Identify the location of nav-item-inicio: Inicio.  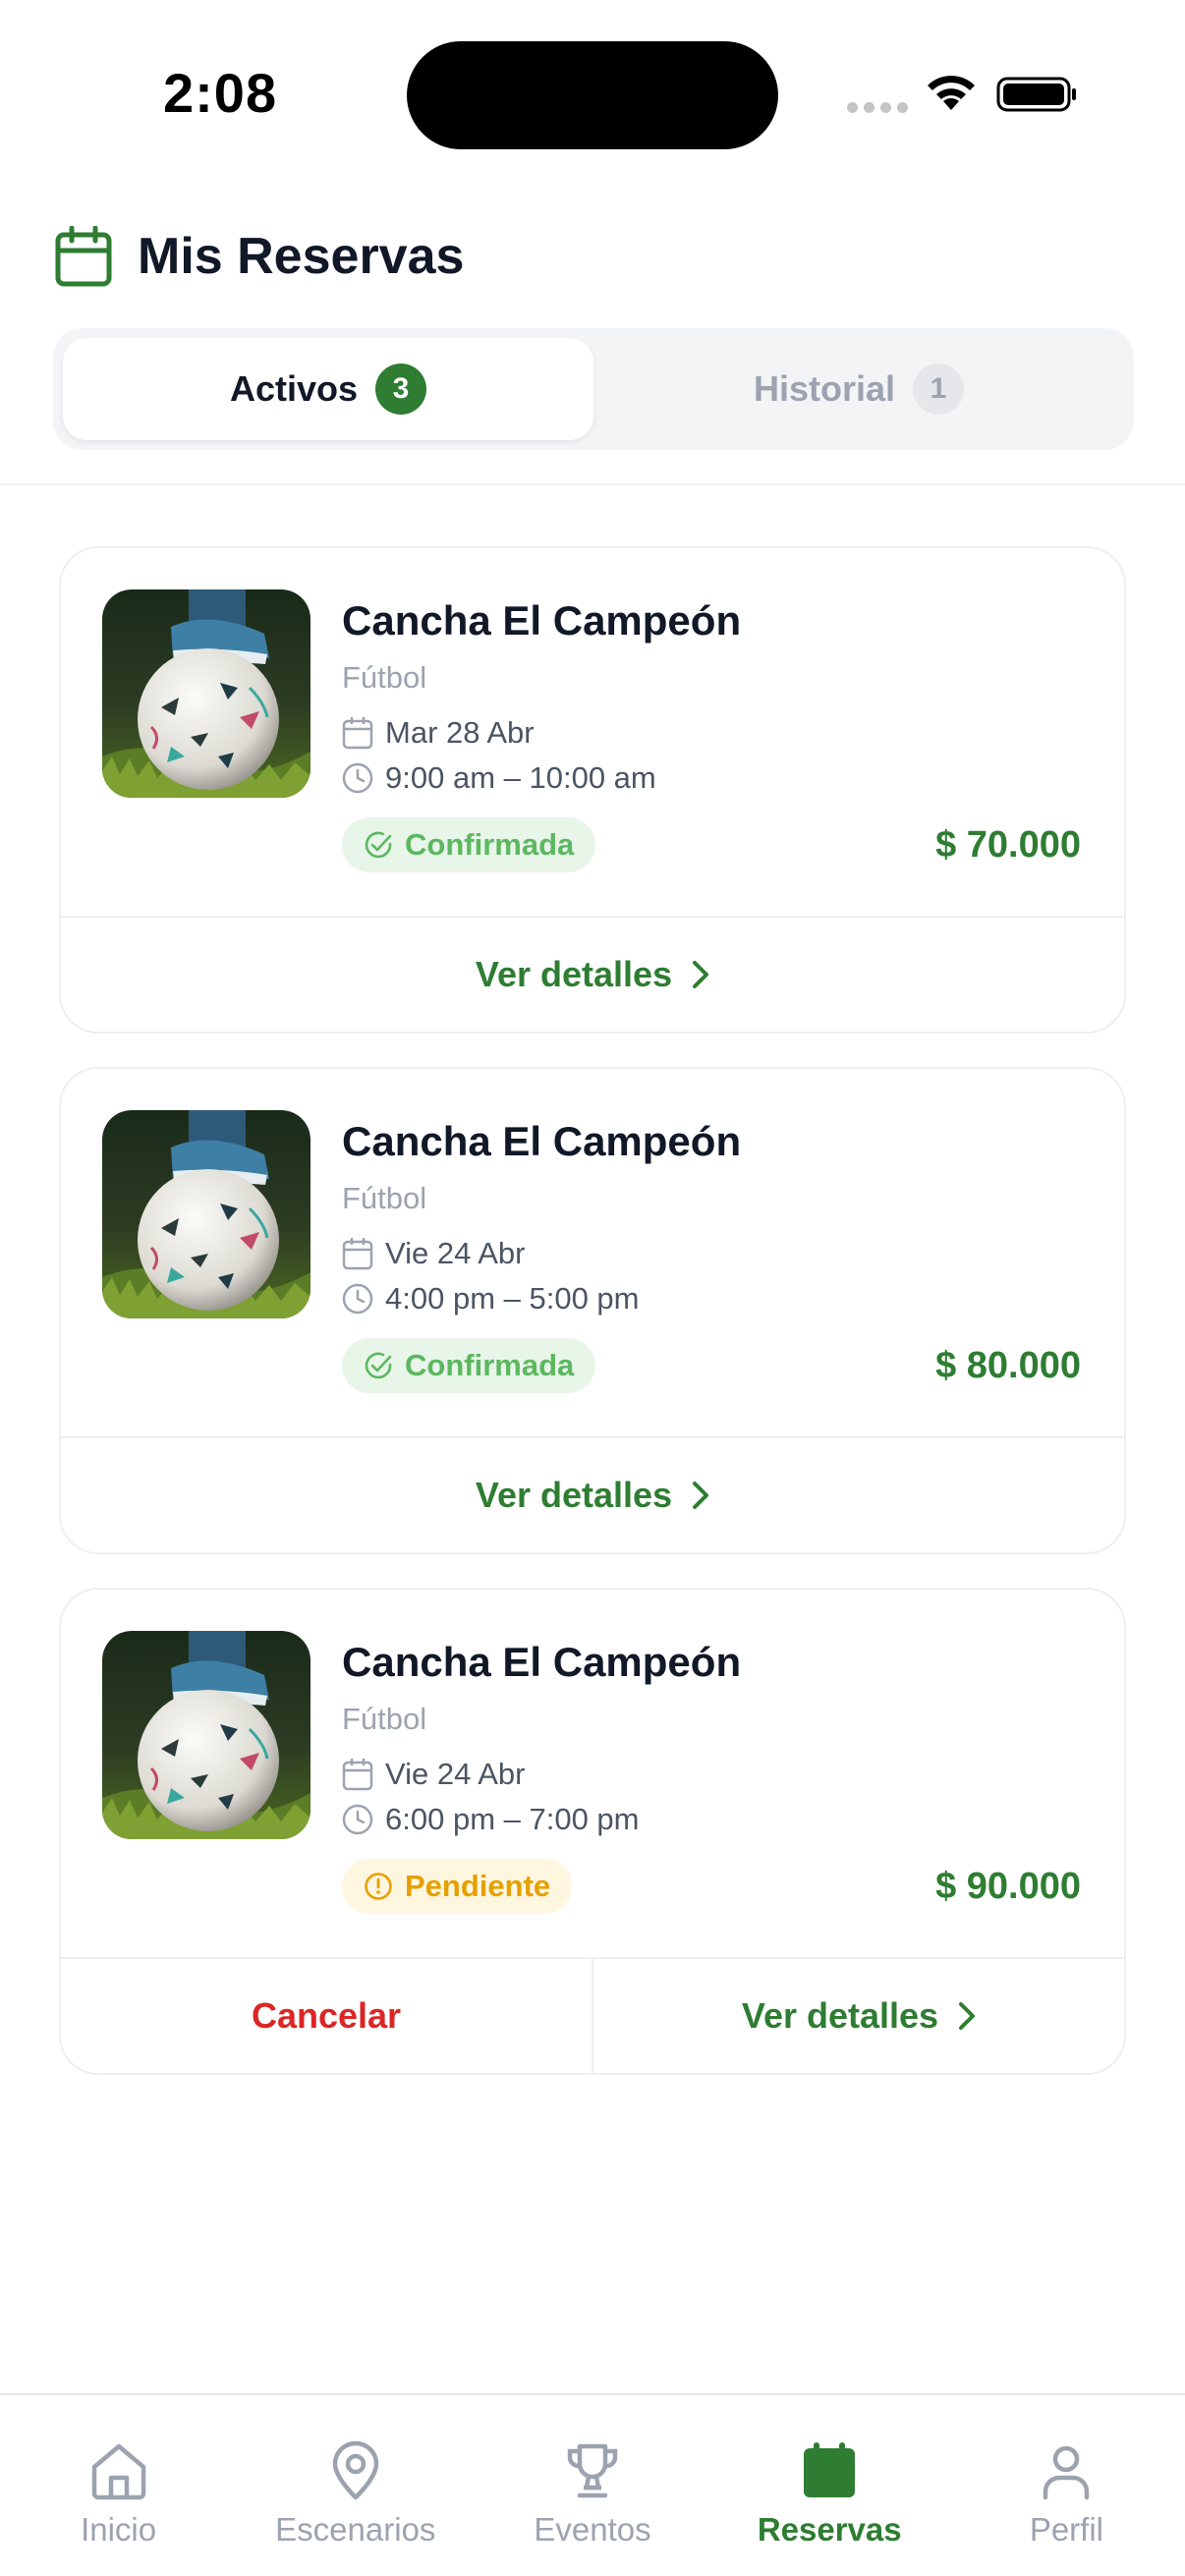
(119, 2485).